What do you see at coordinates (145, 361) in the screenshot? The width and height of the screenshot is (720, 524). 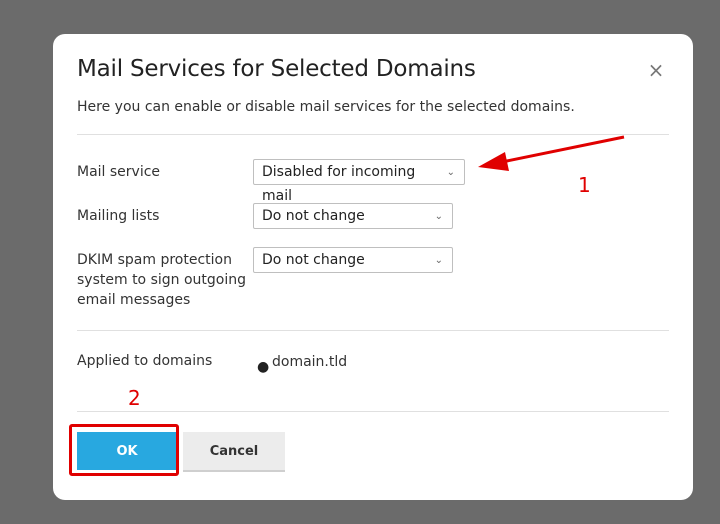 I see `applied-to-domains-label: Applied to domains` at bounding box center [145, 361].